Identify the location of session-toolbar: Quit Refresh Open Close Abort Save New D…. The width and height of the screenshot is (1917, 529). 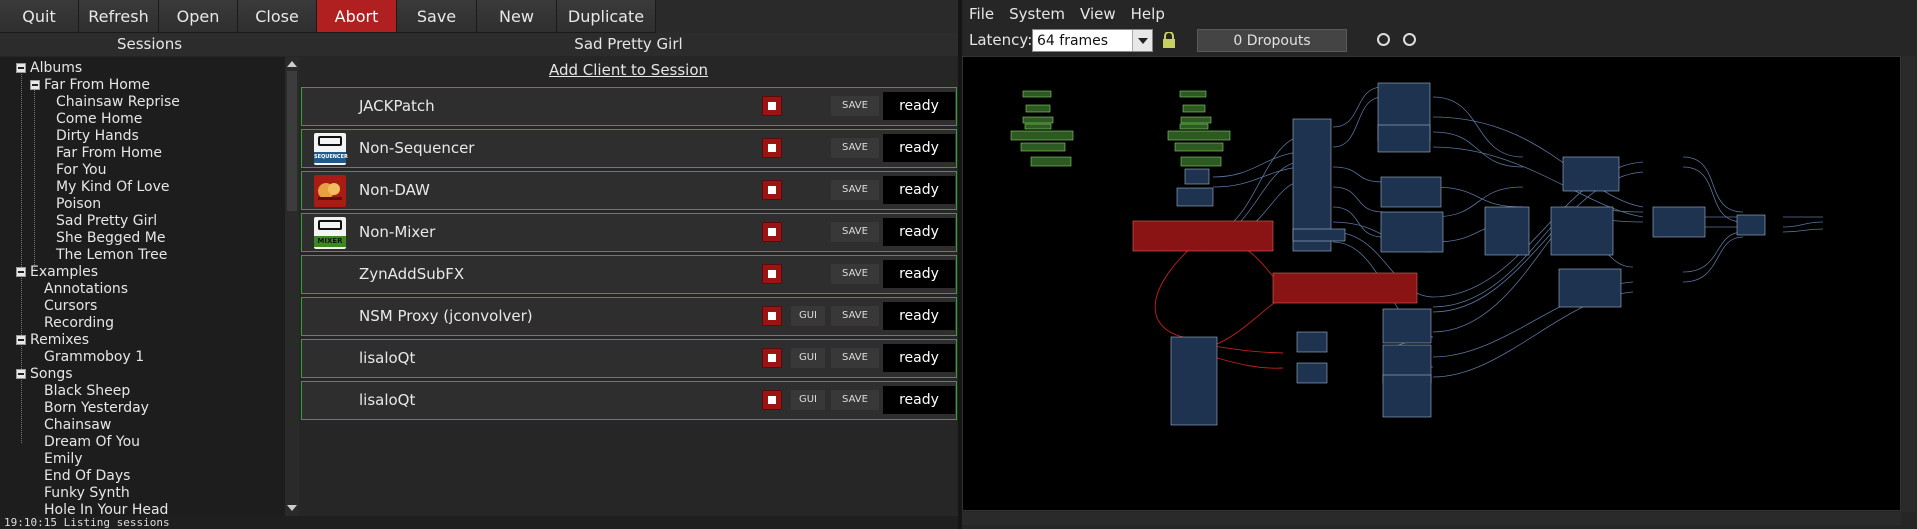
(479, 16).